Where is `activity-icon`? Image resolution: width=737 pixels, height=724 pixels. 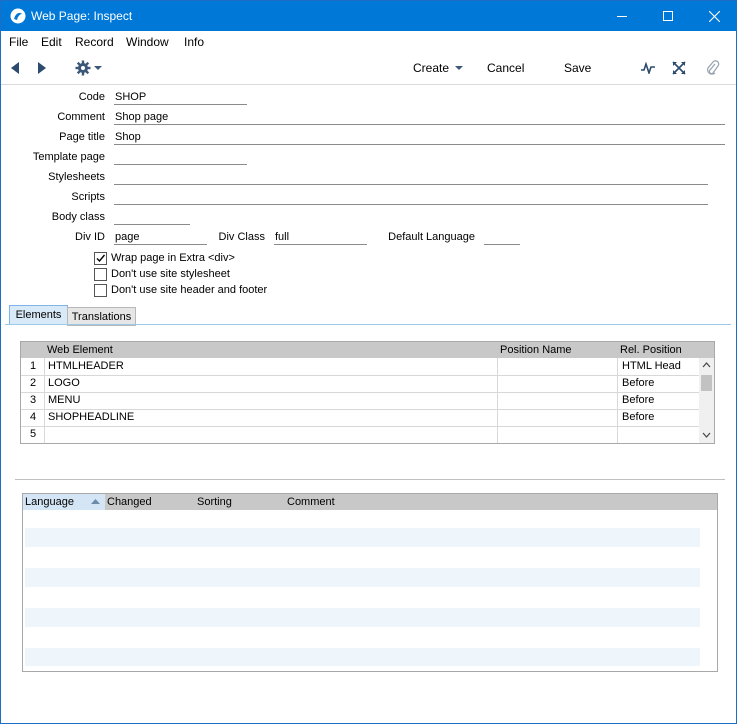 activity-icon is located at coordinates (648, 68).